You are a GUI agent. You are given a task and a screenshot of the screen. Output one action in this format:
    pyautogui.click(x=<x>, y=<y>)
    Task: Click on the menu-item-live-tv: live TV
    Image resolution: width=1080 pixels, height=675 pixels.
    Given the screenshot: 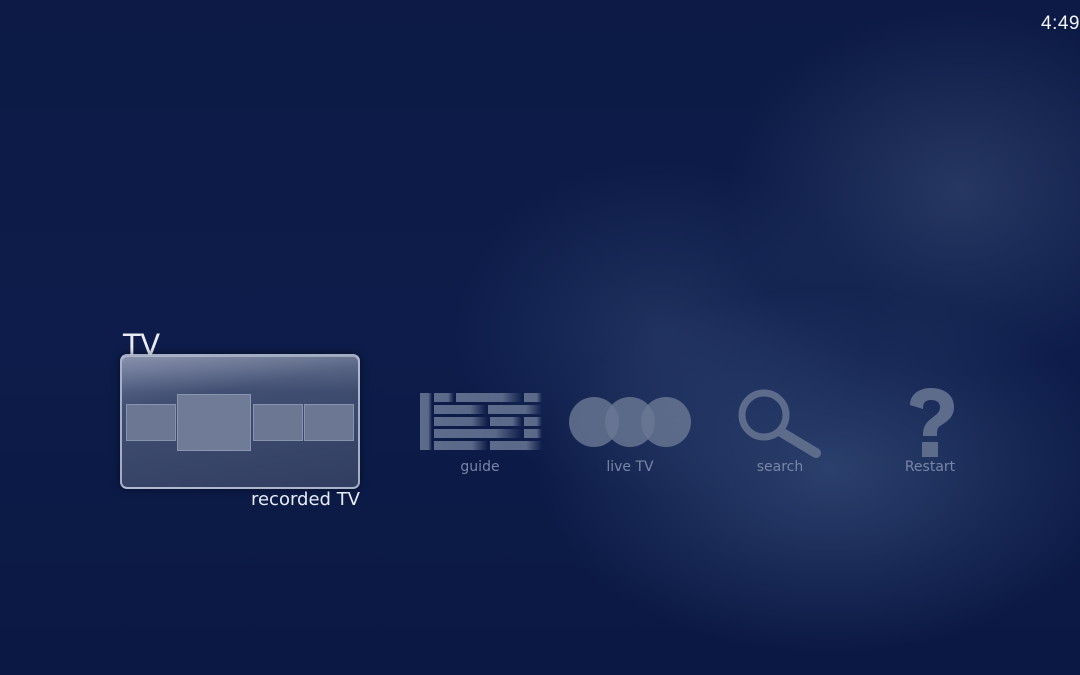 What is the action you would take?
    pyautogui.click(x=630, y=432)
    